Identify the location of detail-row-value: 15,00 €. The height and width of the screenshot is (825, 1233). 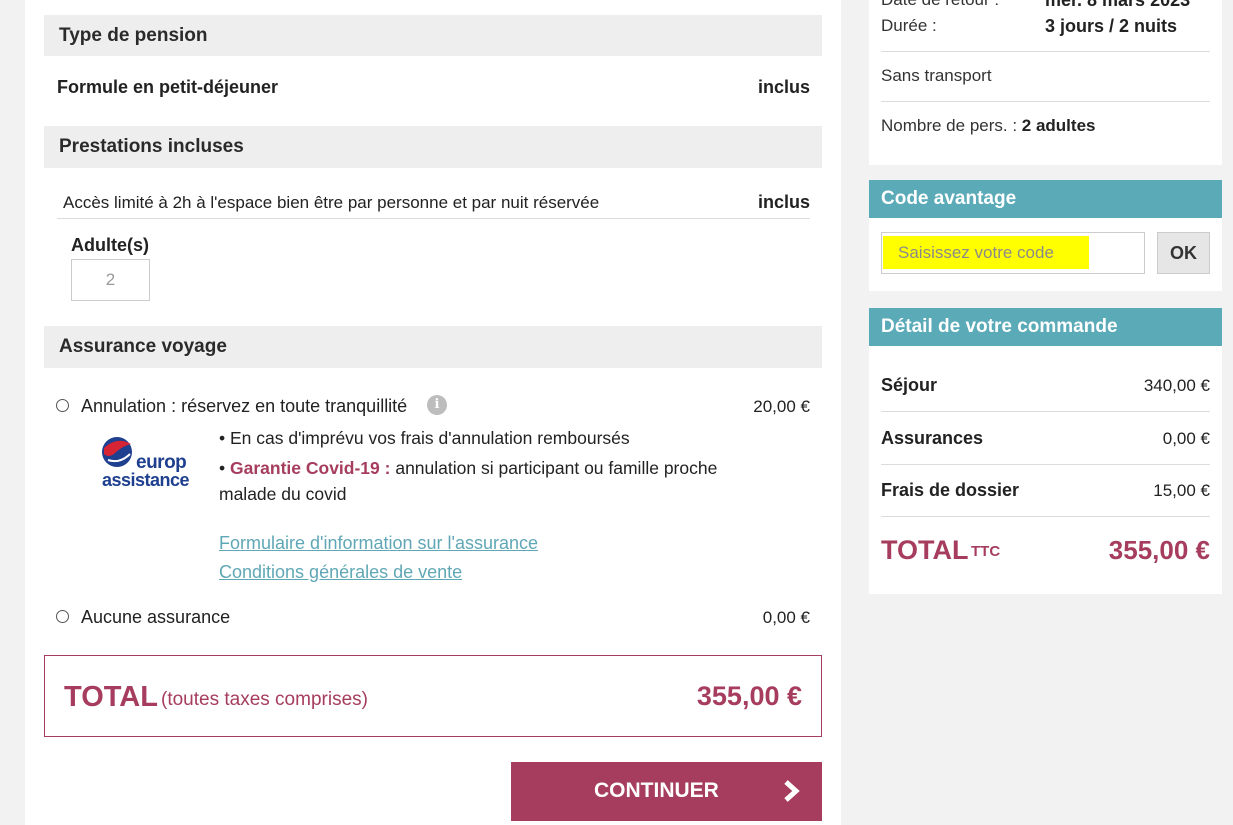
(1181, 490).